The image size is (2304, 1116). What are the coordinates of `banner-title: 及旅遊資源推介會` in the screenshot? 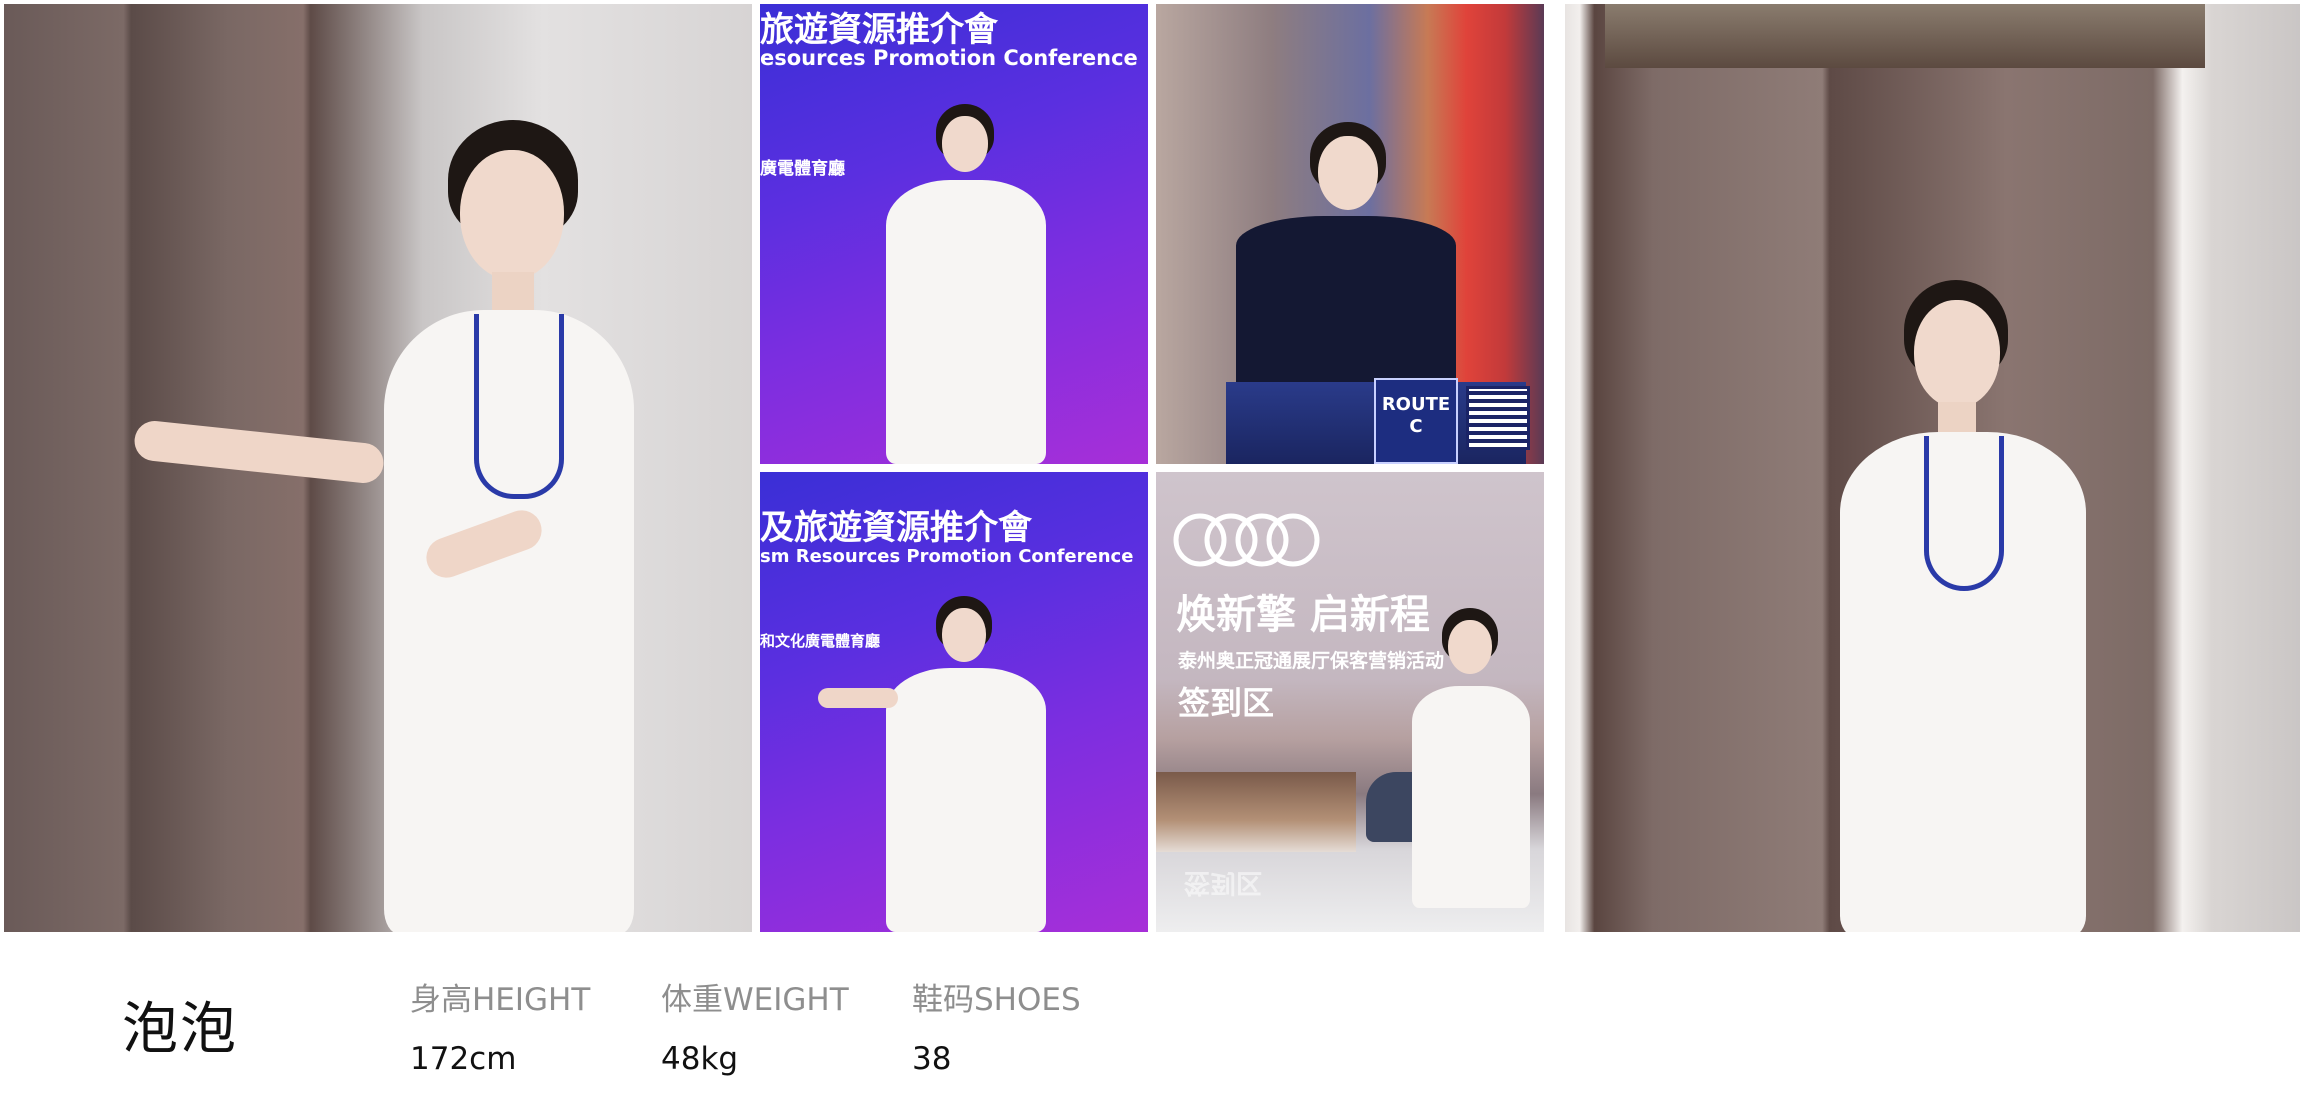 It's located at (896, 528).